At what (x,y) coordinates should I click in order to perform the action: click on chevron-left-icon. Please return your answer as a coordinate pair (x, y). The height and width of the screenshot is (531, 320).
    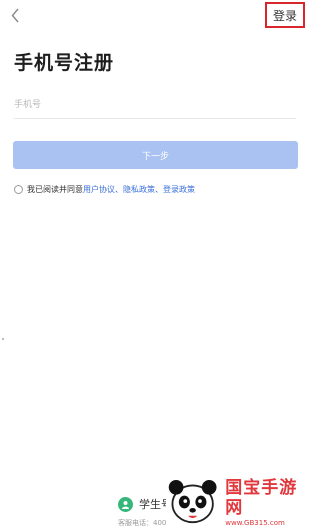
    Looking at the image, I should click on (15, 15).